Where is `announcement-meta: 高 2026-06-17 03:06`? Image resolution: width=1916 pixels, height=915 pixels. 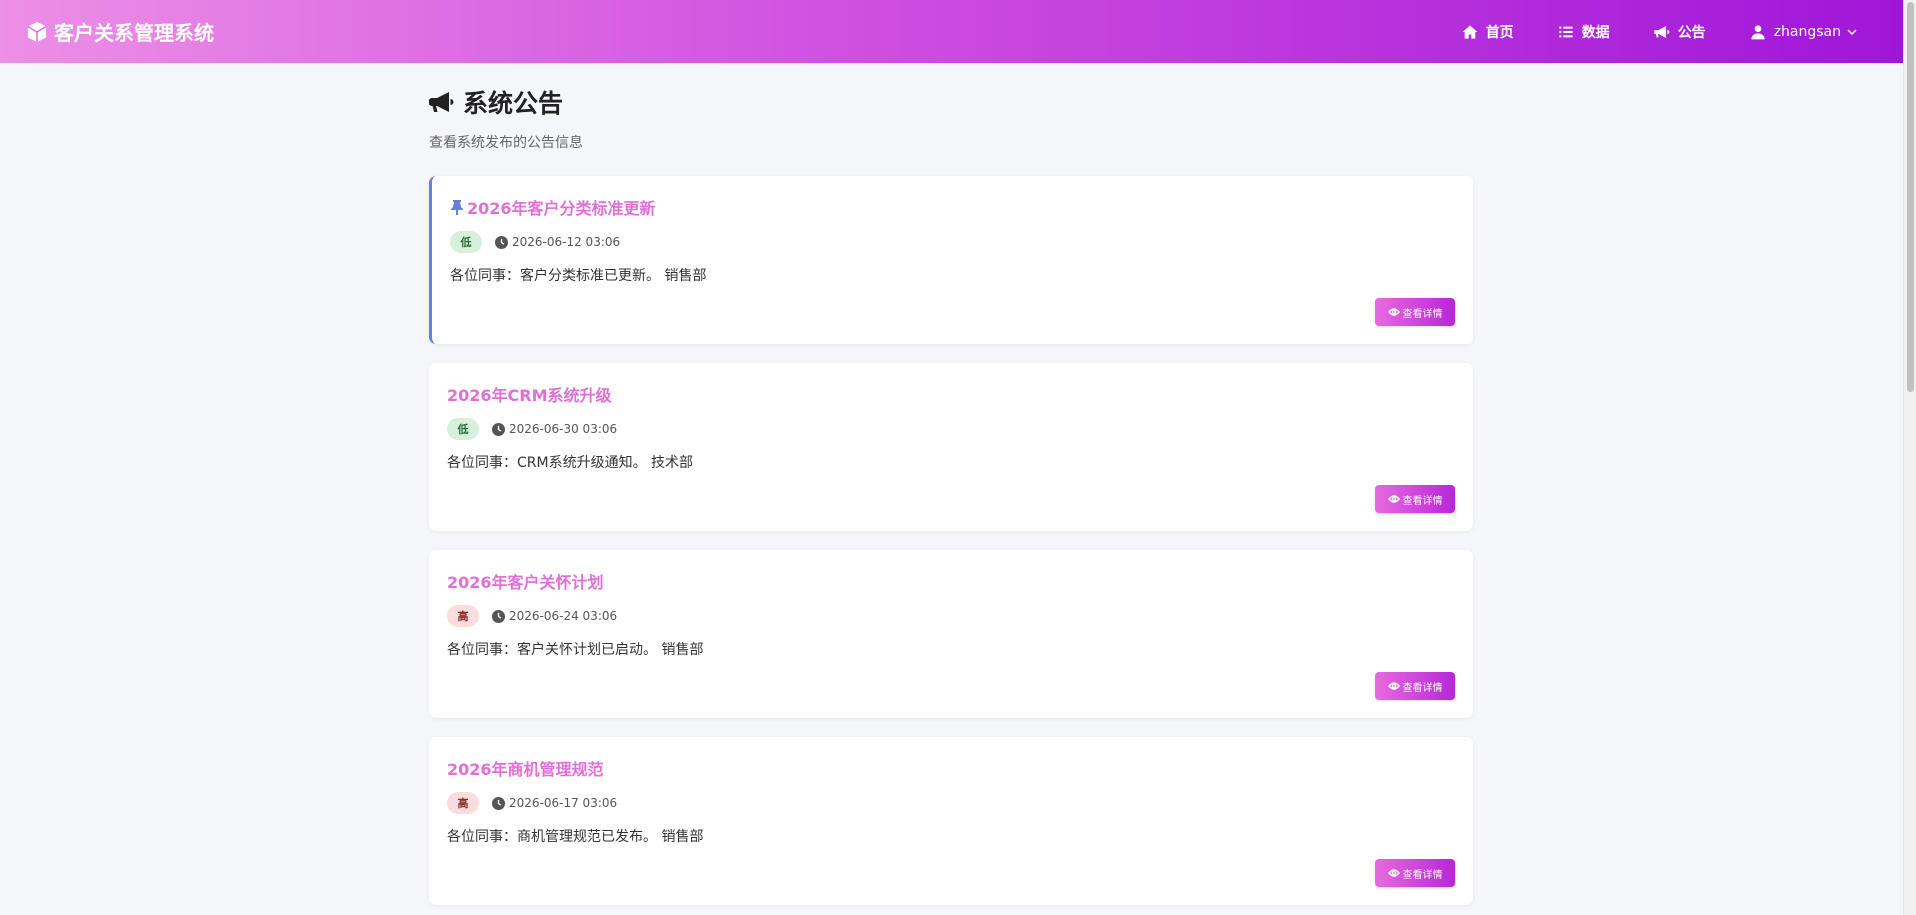 announcement-meta: 高 2026-06-17 03:06 is located at coordinates (951, 803).